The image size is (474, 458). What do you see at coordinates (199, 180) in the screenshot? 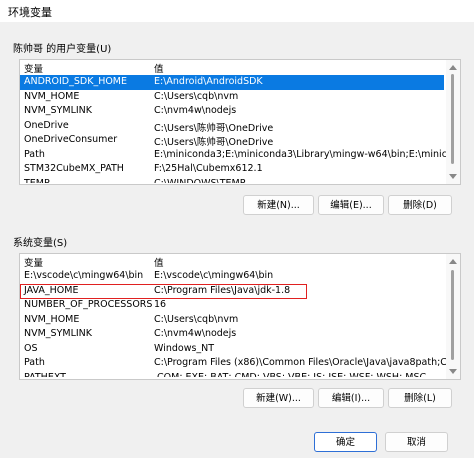
I see `variable-value: C:\WINDOWS\TEMP` at bounding box center [199, 180].